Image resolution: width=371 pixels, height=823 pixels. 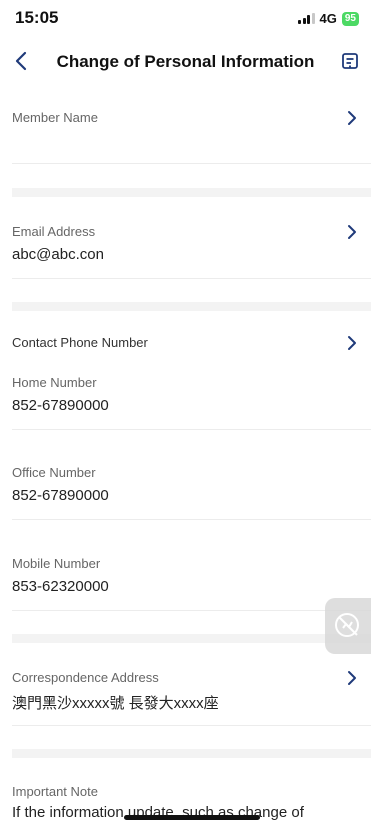 I want to click on member-name-label: Member Name, so click(x=55, y=117).